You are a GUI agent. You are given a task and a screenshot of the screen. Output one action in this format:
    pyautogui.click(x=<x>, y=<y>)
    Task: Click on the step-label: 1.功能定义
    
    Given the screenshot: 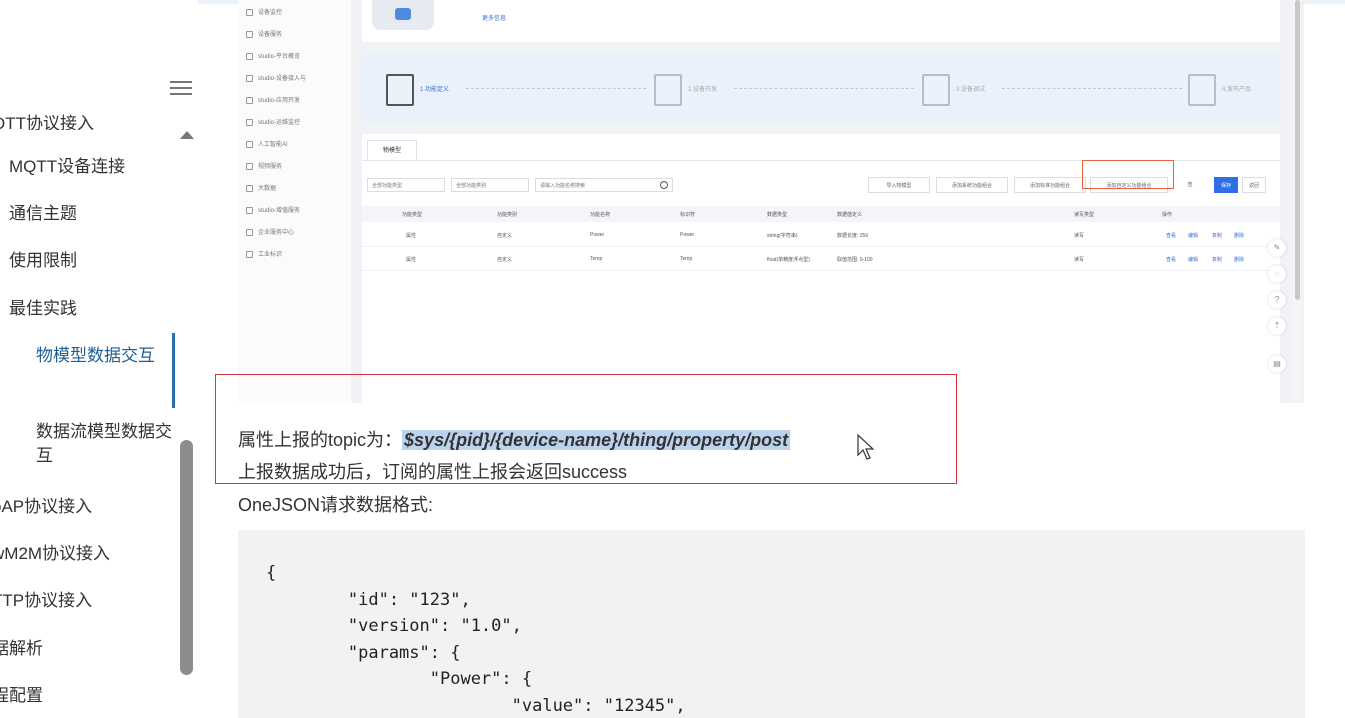 What is the action you would take?
    pyautogui.click(x=435, y=90)
    